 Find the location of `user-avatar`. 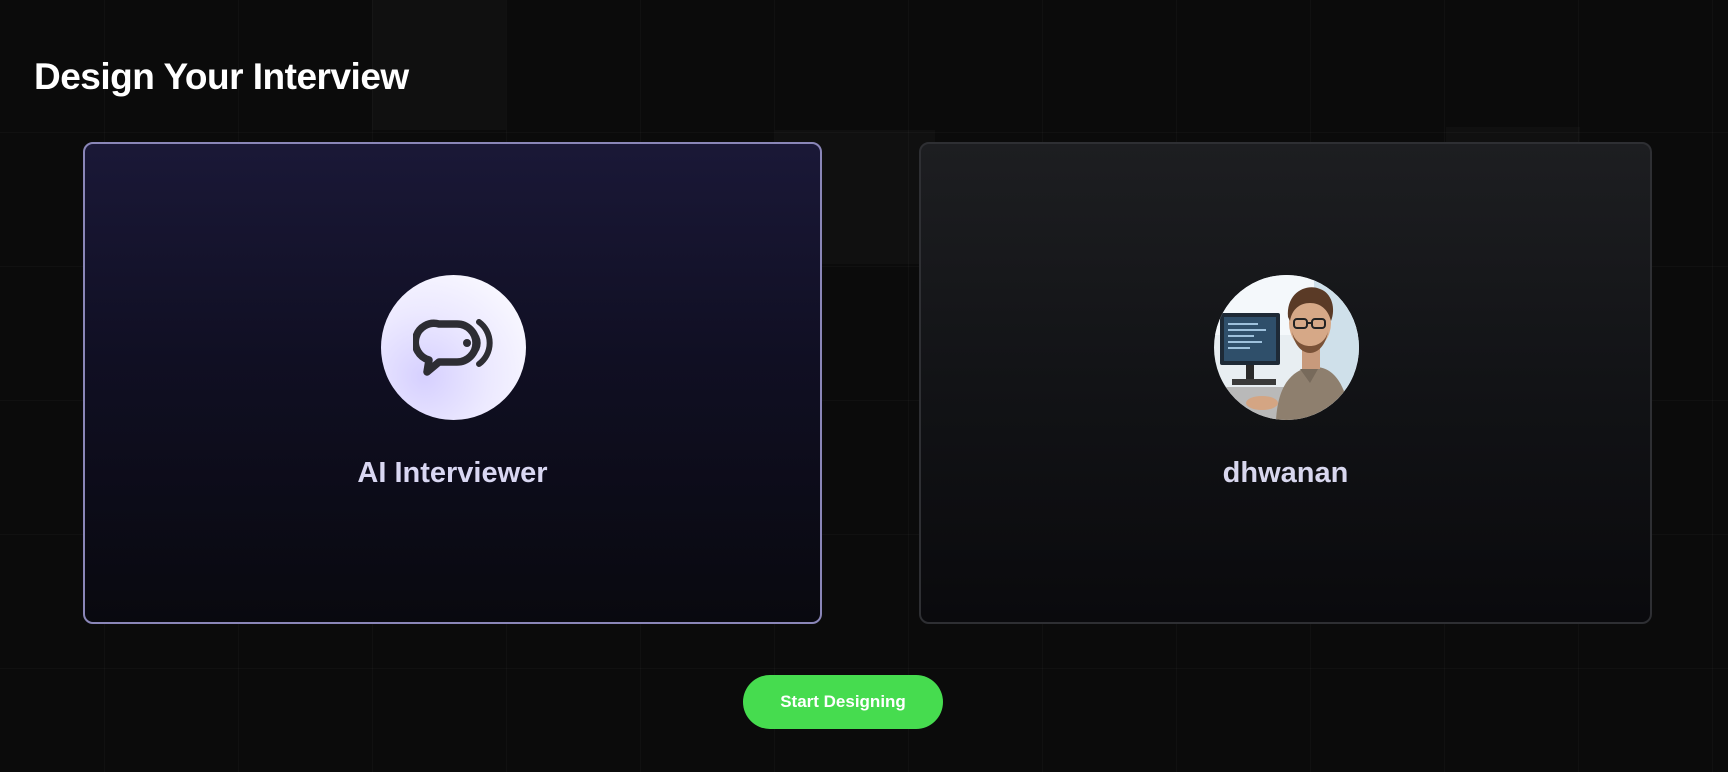

user-avatar is located at coordinates (1286, 347).